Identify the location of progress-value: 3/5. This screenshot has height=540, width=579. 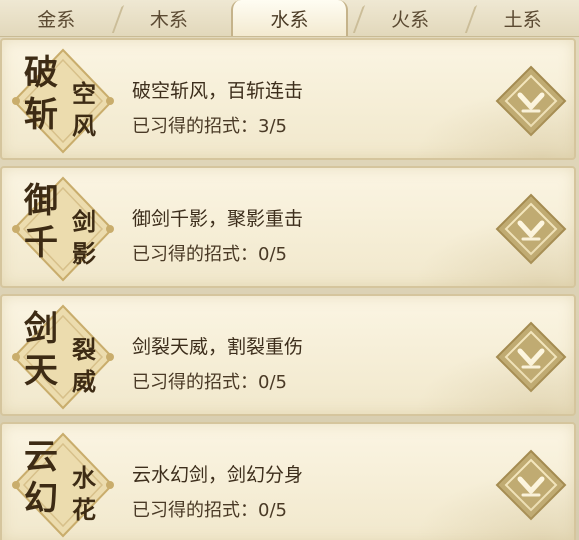
(272, 126).